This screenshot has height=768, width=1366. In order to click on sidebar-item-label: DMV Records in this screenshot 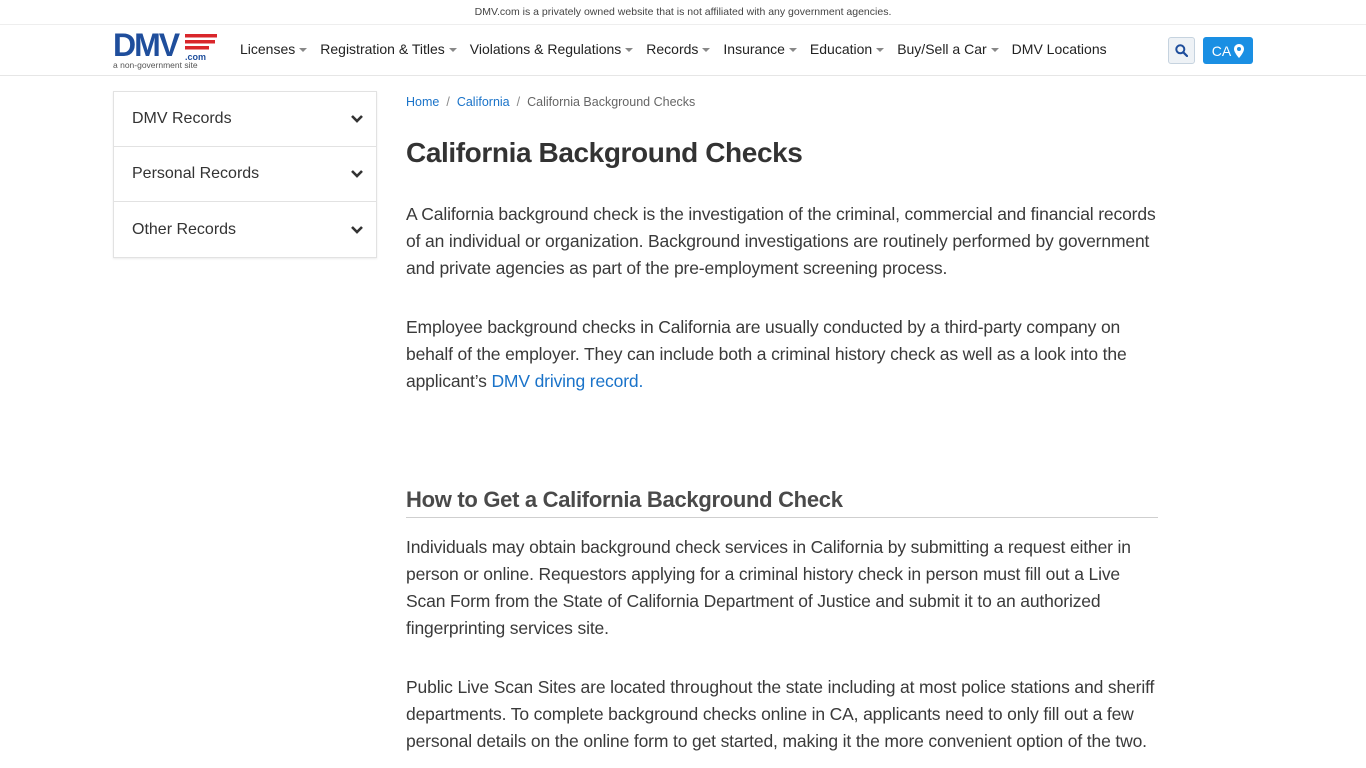, I will do `click(182, 118)`.